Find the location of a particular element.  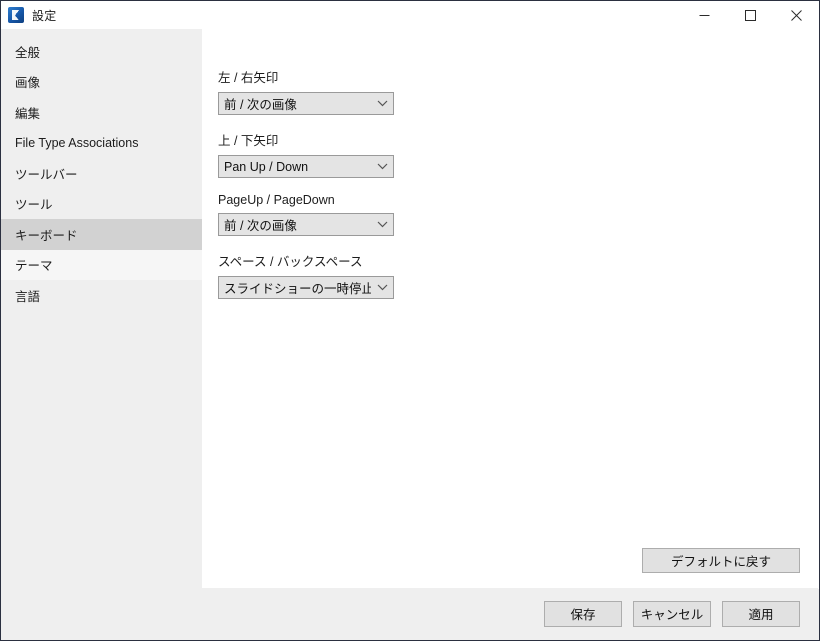

sidebar-item-theme: テーマ is located at coordinates (101, 264).